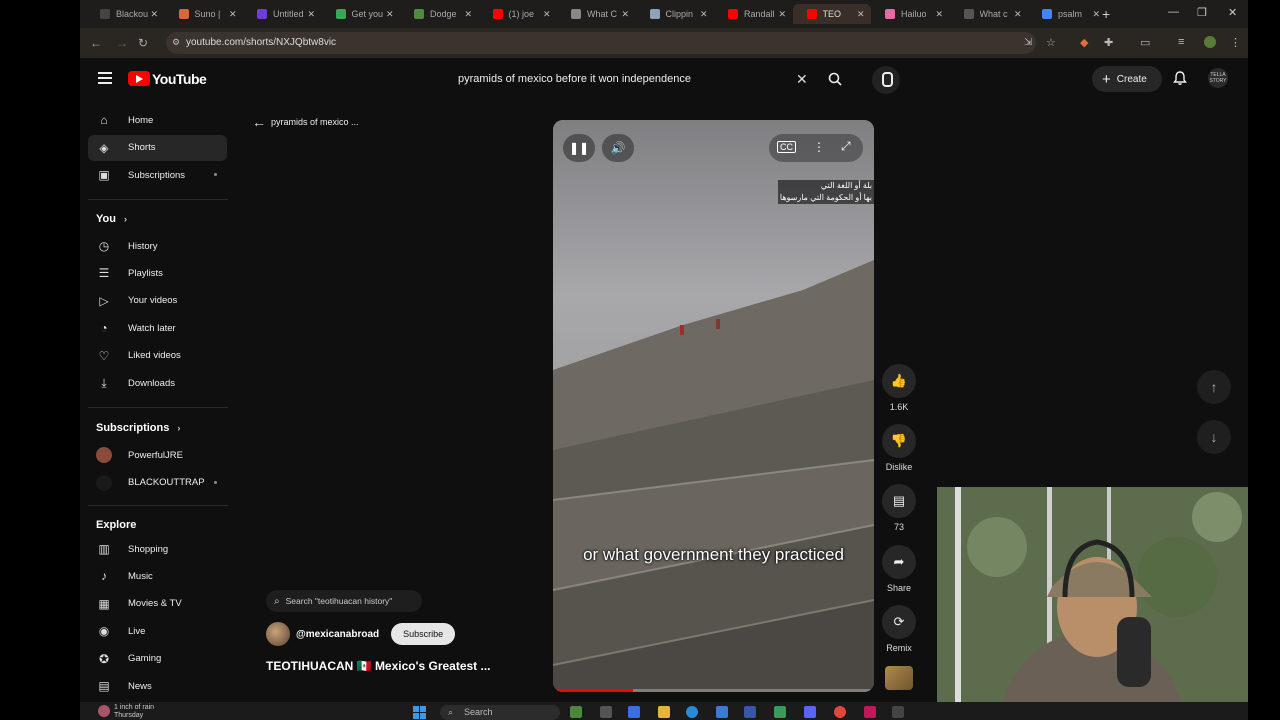  I want to click on taskbar-search: ⌕ Search, so click(500, 712).